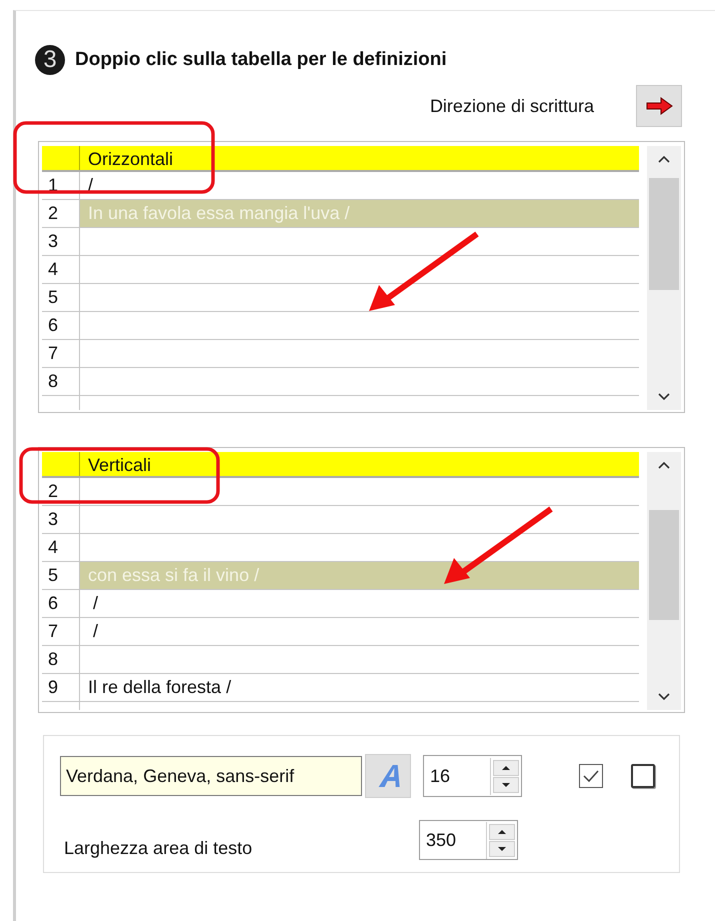 The width and height of the screenshot is (715, 921). I want to click on step-badge: 3, so click(50, 60).